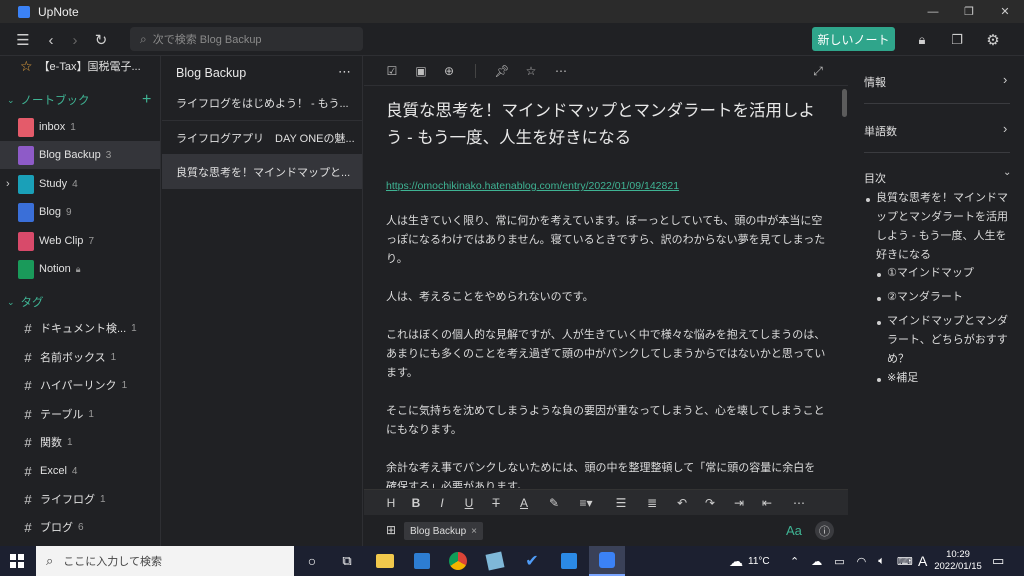  What do you see at coordinates (146, 100) in the screenshot?
I see `add-notebook-icon: +` at bounding box center [146, 100].